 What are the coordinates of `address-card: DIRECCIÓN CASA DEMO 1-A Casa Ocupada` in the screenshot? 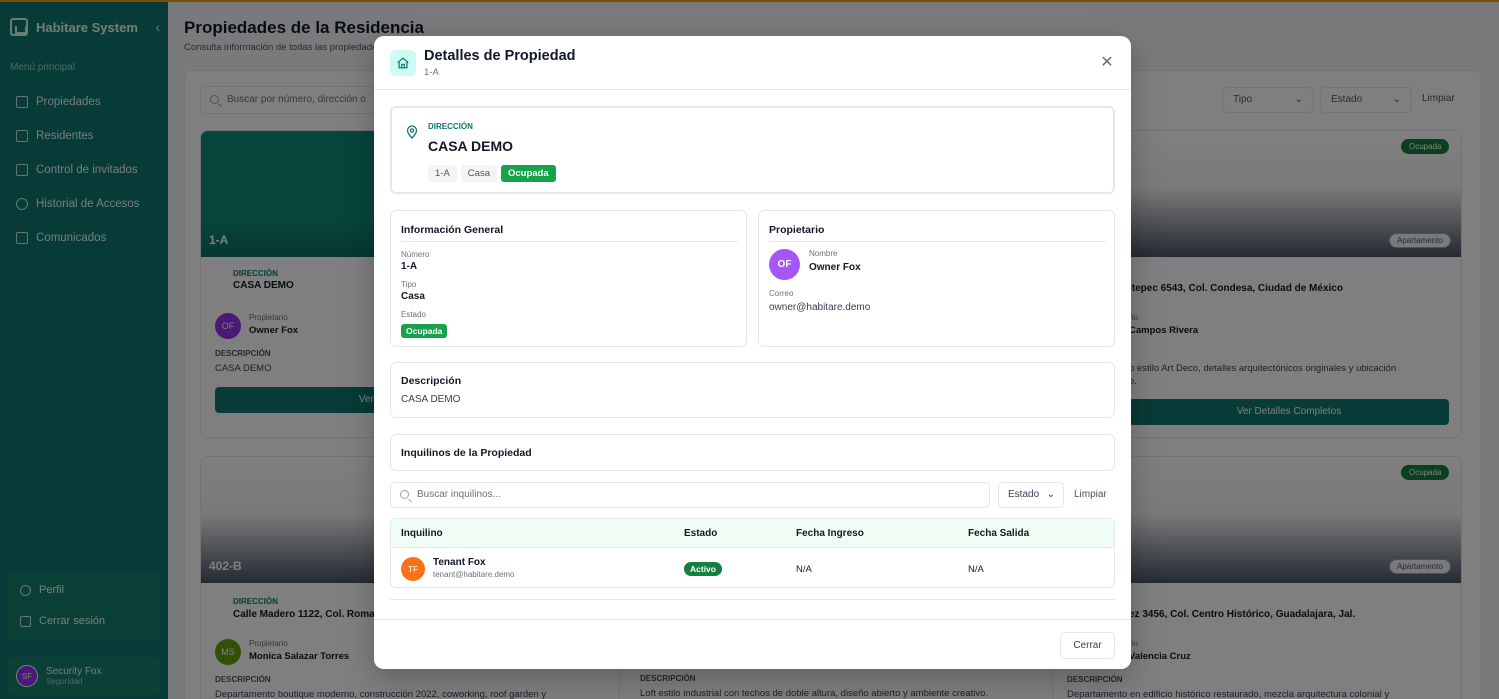 It's located at (752, 150).